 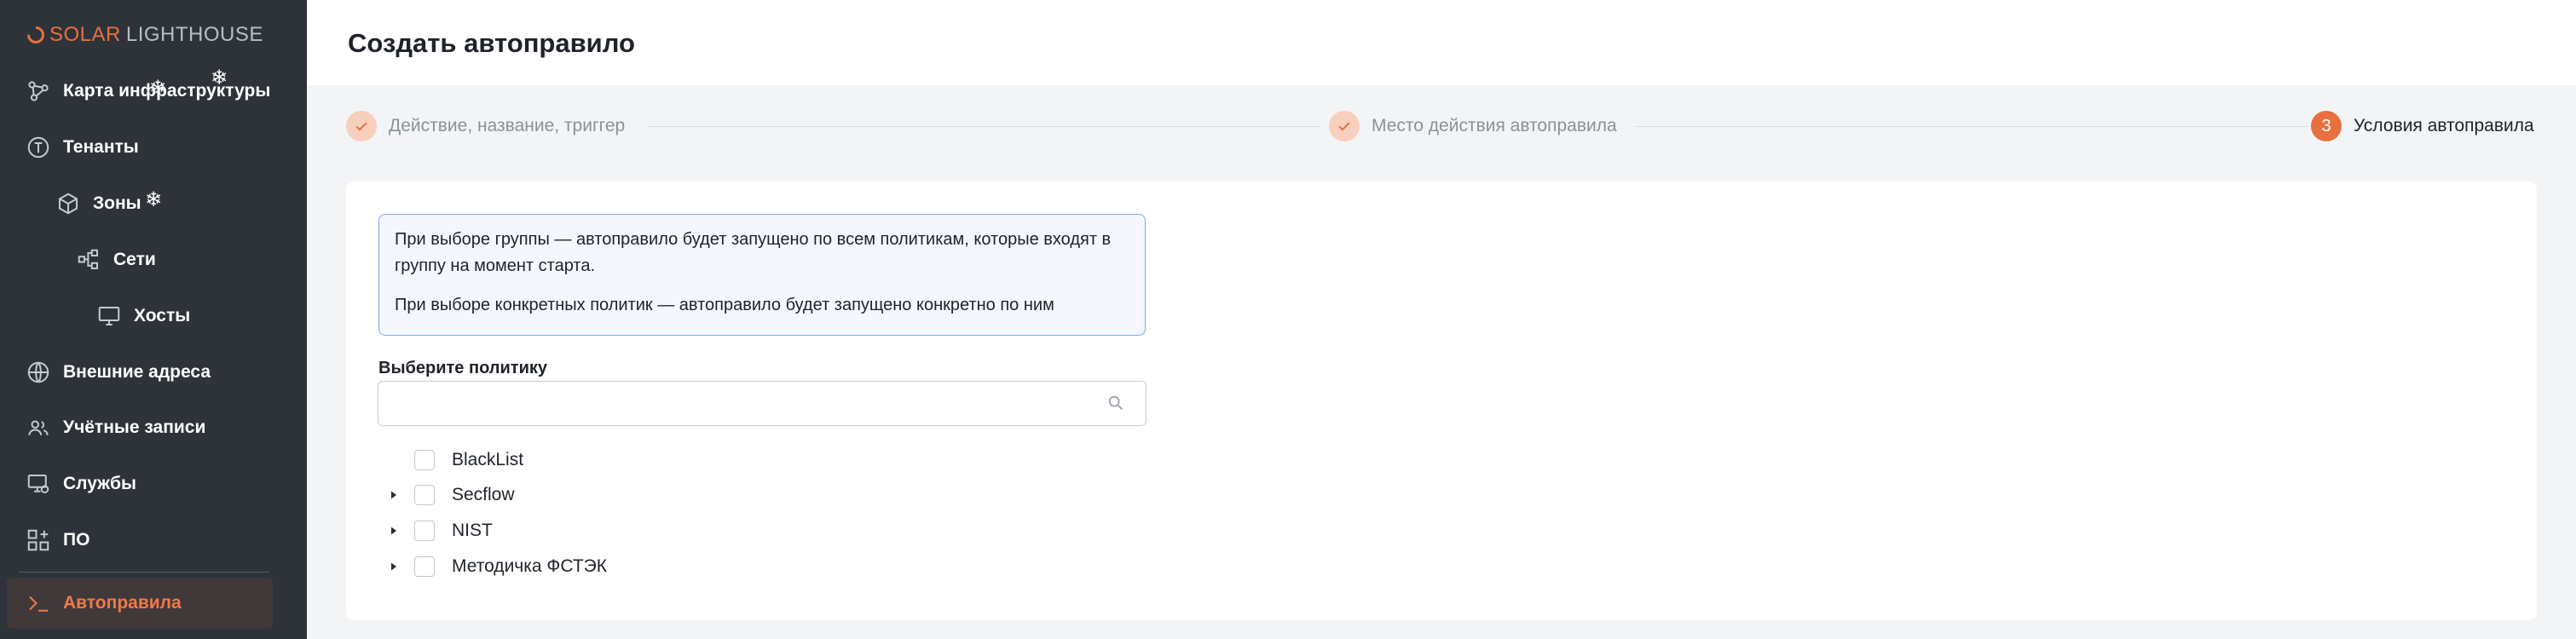 What do you see at coordinates (2444, 126) in the screenshot?
I see `step-label: Условия автоправила` at bounding box center [2444, 126].